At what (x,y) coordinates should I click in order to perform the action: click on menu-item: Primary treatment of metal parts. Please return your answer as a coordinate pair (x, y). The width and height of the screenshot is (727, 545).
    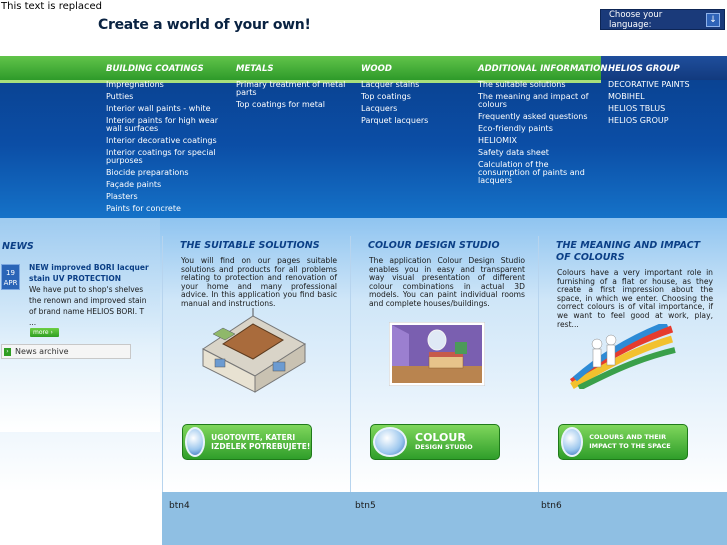
    Looking at the image, I should click on (292, 89).